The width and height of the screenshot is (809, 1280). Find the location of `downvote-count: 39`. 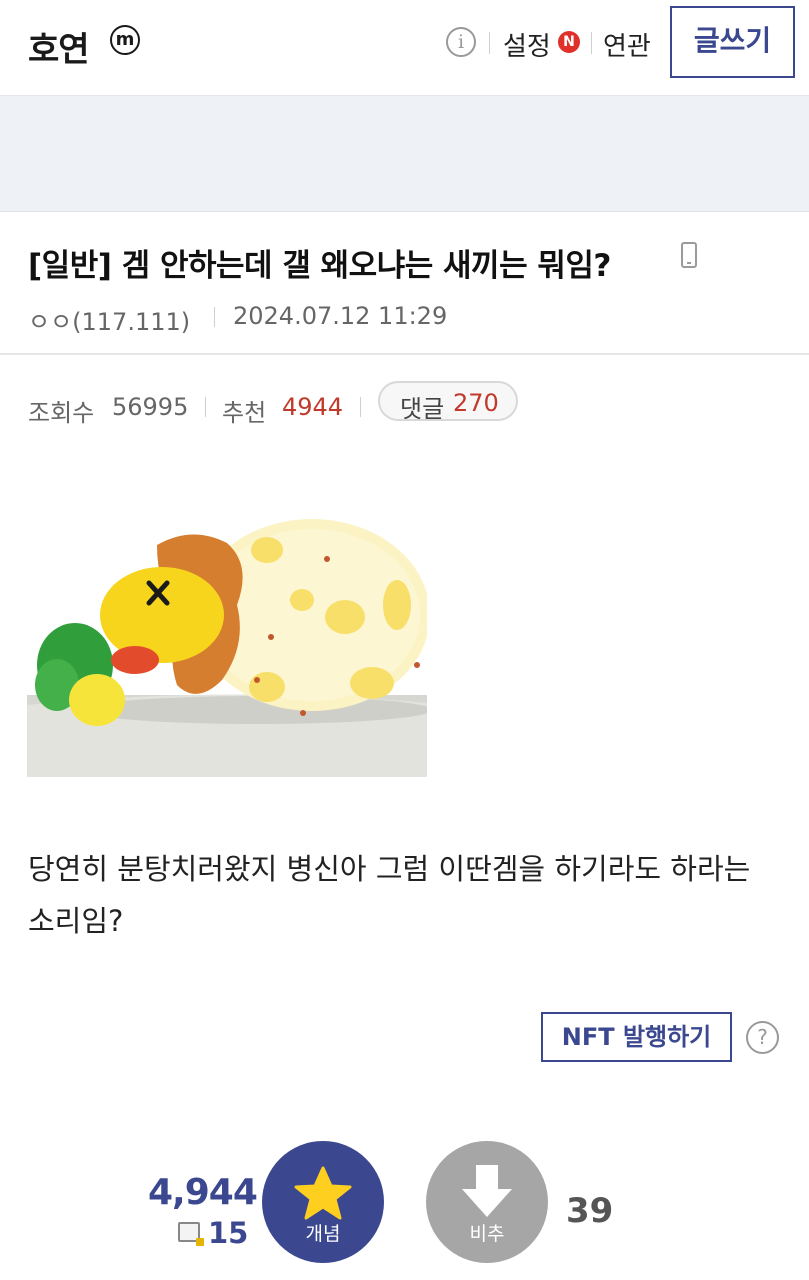

downvote-count: 39 is located at coordinates (590, 1211).